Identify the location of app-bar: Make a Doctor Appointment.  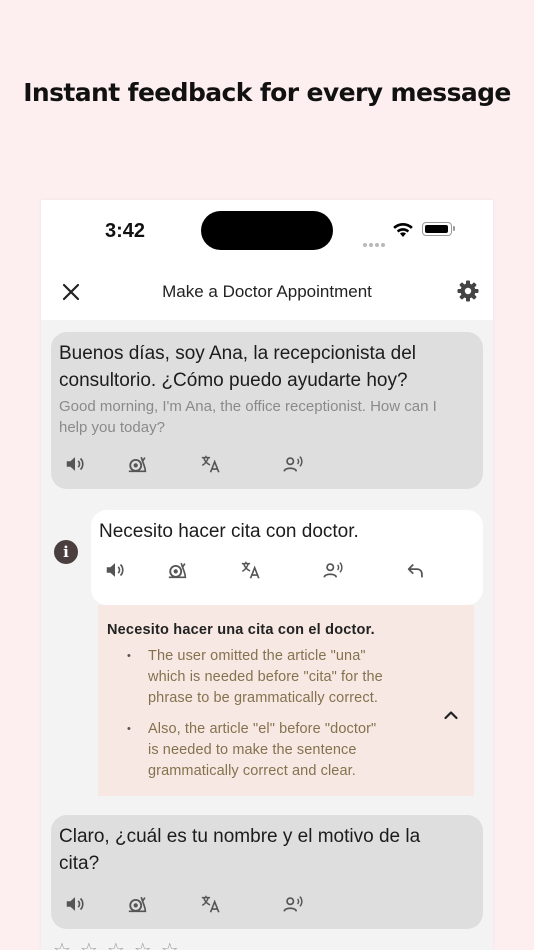
(267, 291).